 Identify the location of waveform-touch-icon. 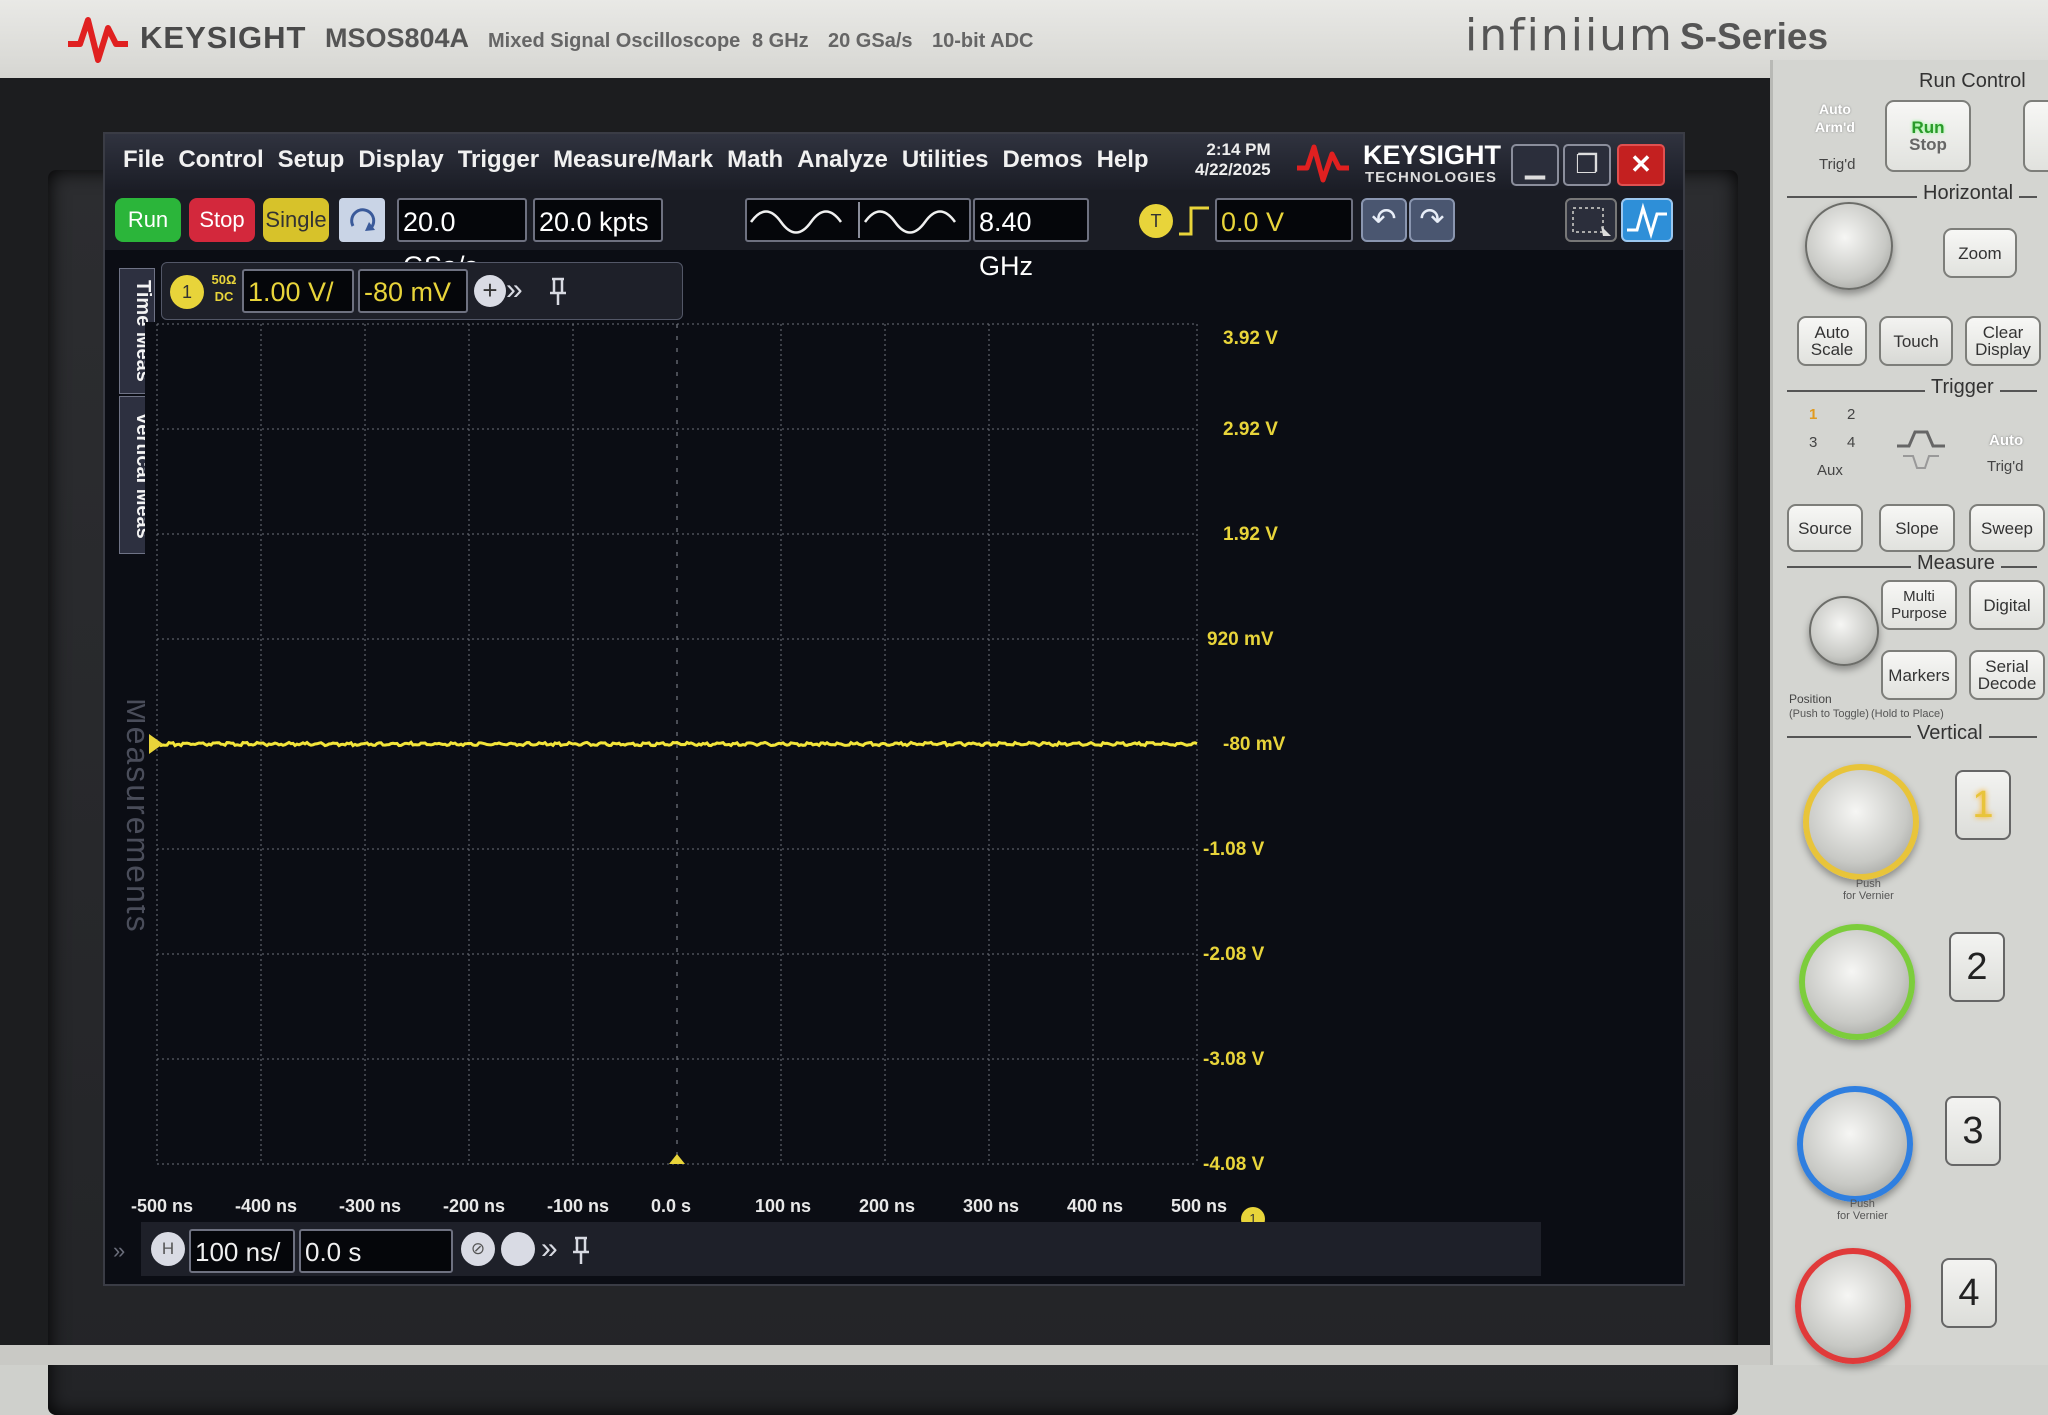
(1647, 221).